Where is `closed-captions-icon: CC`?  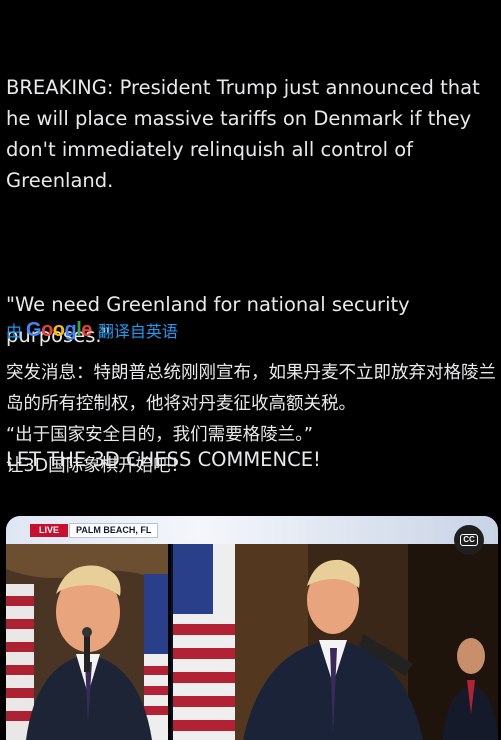
closed-captions-icon: CC is located at coordinates (469, 540).